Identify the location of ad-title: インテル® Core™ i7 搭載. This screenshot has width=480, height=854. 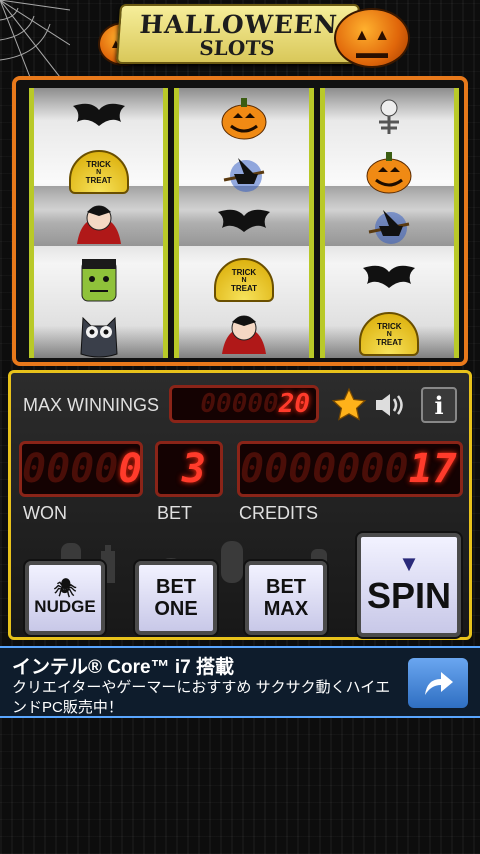
(123, 667).